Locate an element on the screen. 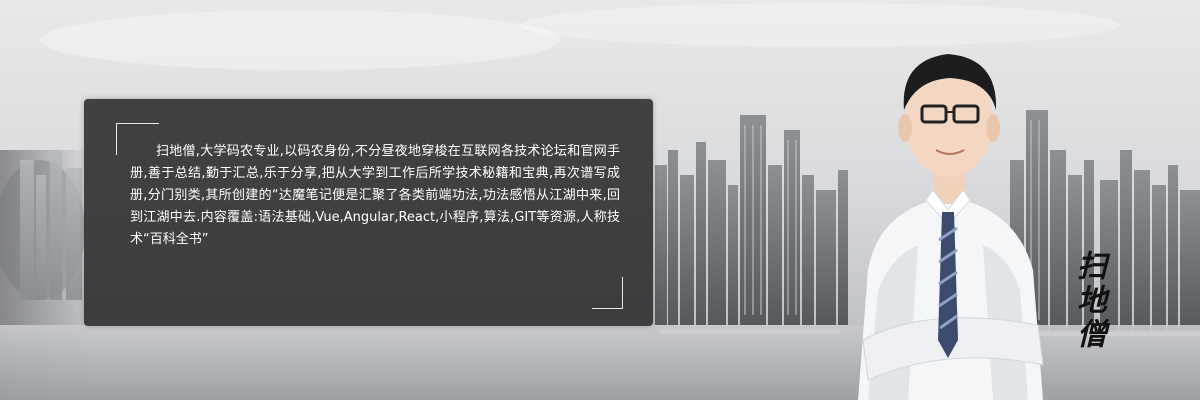 This screenshot has width=1200, height=400. portrait-photo is located at coordinates (951, 227).